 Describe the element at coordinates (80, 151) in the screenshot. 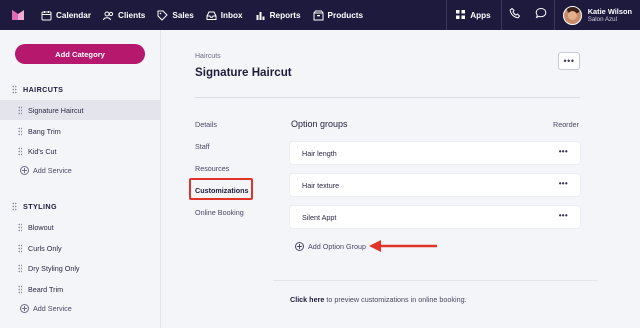

I see `service-item: Kid's Cut` at that location.